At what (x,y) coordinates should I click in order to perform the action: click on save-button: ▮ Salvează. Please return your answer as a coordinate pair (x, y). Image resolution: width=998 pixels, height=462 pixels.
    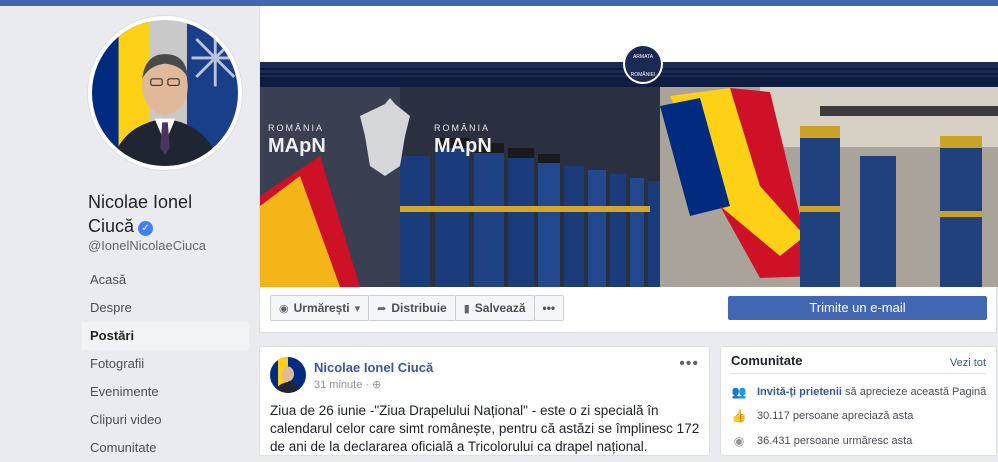
    Looking at the image, I should click on (494, 308).